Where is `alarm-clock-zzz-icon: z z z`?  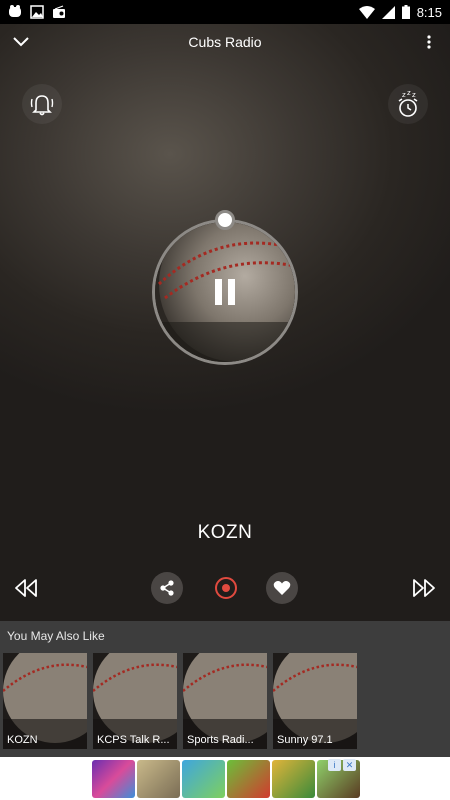
alarm-clock-zzz-icon: z z z is located at coordinates (408, 103).